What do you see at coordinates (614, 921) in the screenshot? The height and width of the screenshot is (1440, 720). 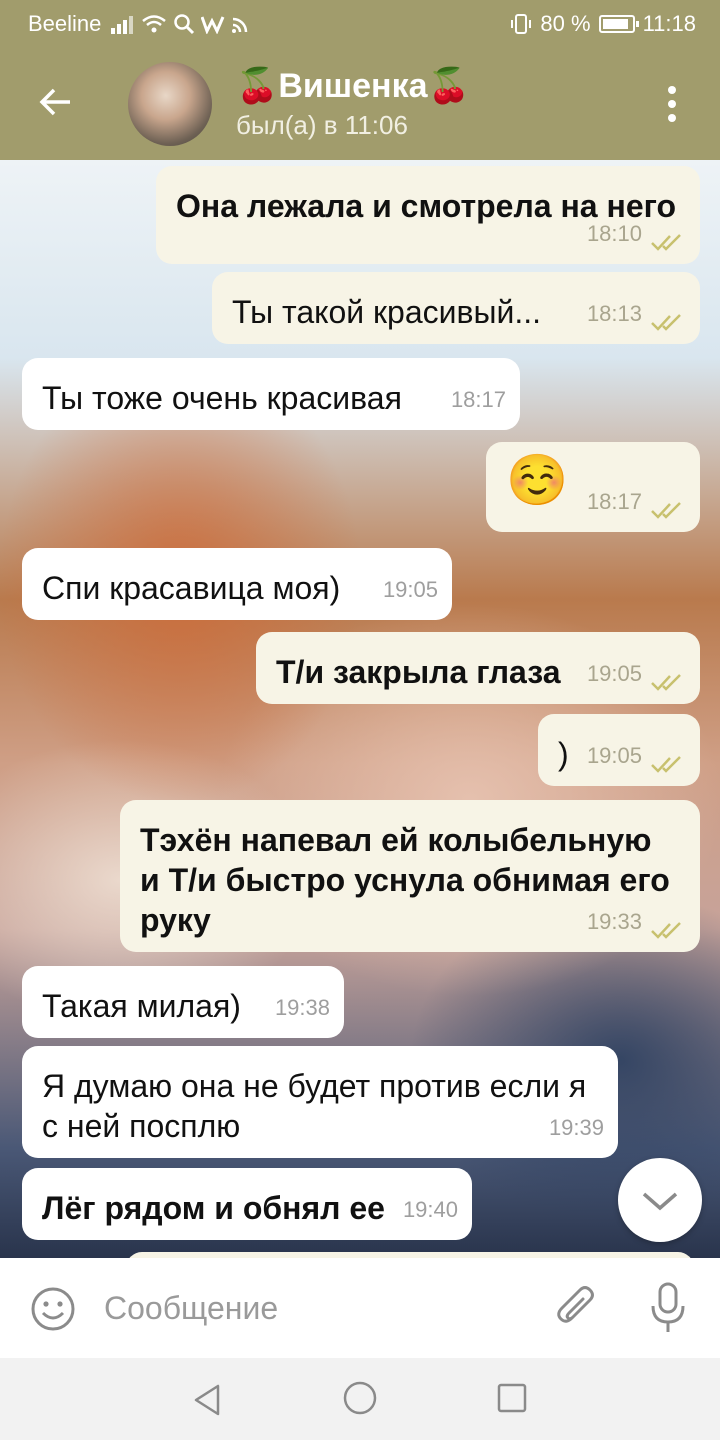 I see `message-time: 19:33` at bounding box center [614, 921].